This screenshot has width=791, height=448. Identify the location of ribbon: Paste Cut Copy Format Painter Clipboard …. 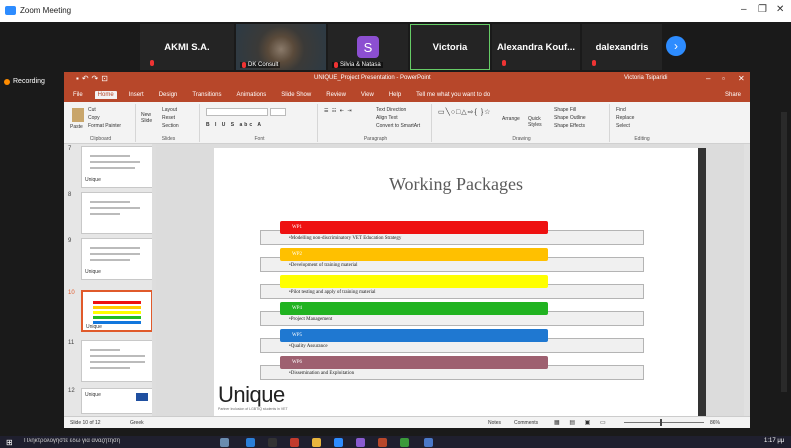
(407, 123).